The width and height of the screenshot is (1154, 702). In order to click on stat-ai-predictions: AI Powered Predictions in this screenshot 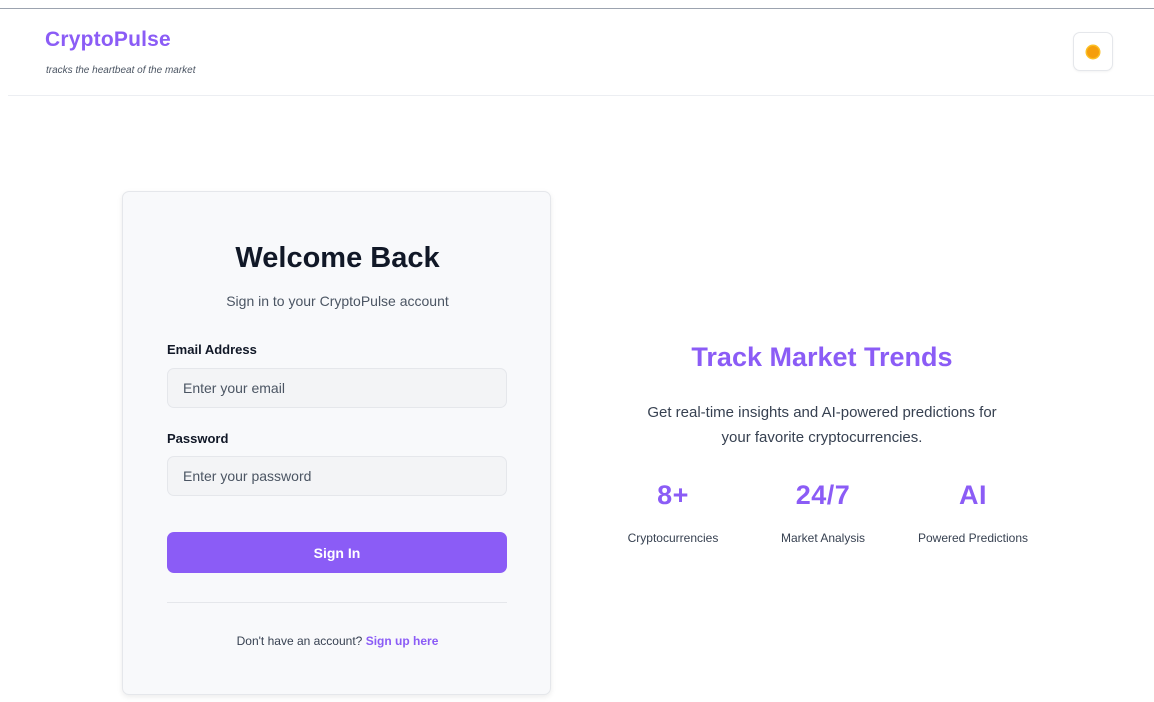, I will do `click(973, 512)`.